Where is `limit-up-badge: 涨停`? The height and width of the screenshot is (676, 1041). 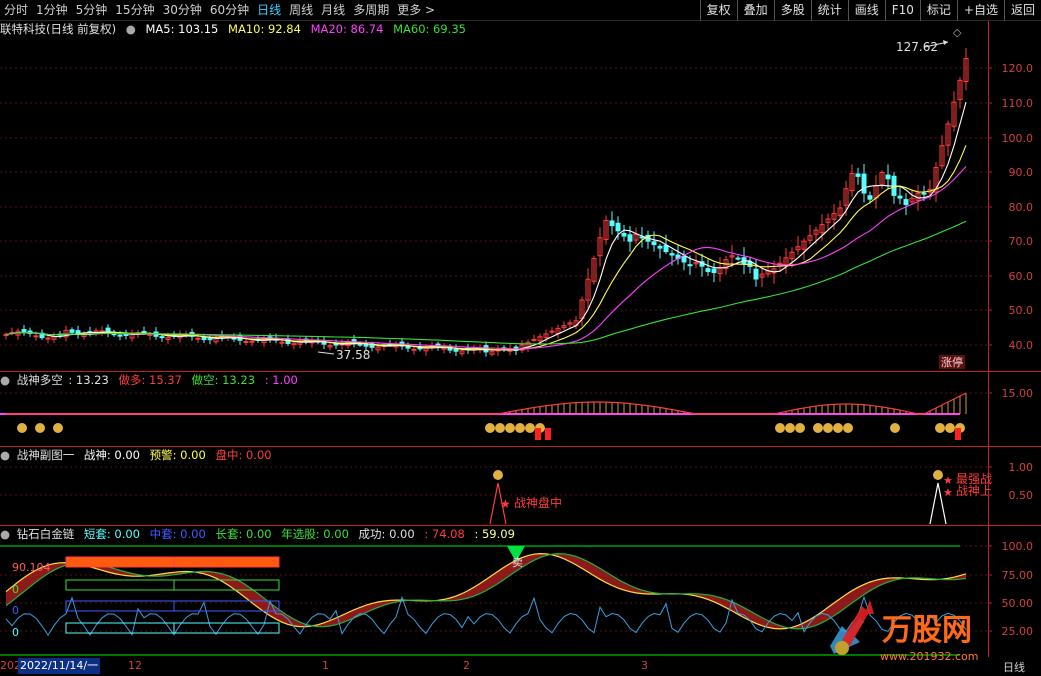 limit-up-badge: 涨停 is located at coordinates (952, 362).